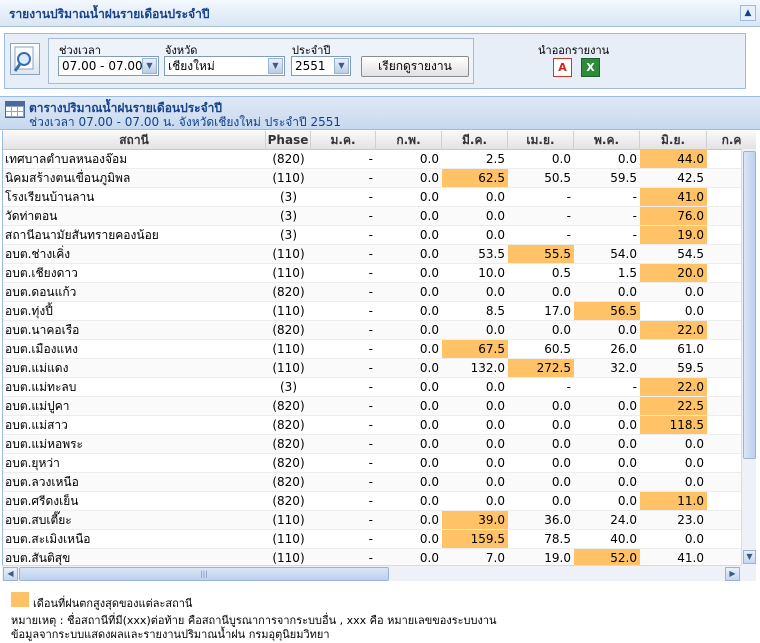 This screenshot has width=760, height=643. I want to click on table-row: อบต.แม่แดง (110) - 0.0 132.0 272.5 32.0 59.5, so click(379, 368).